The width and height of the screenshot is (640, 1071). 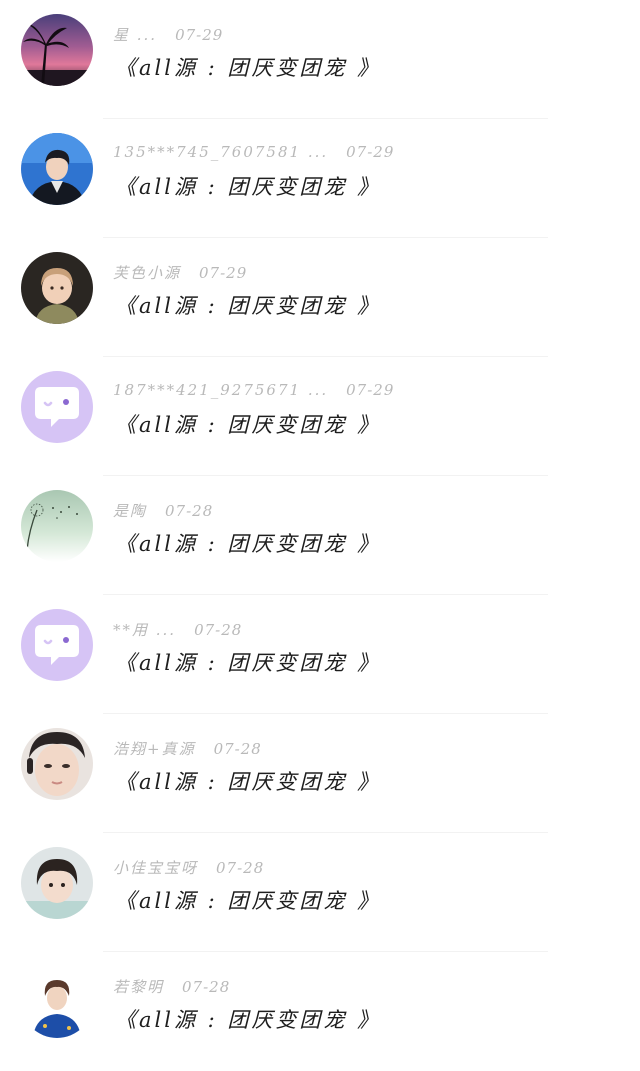 What do you see at coordinates (154, 749) in the screenshot?
I see `username: 浩翔+真源` at bounding box center [154, 749].